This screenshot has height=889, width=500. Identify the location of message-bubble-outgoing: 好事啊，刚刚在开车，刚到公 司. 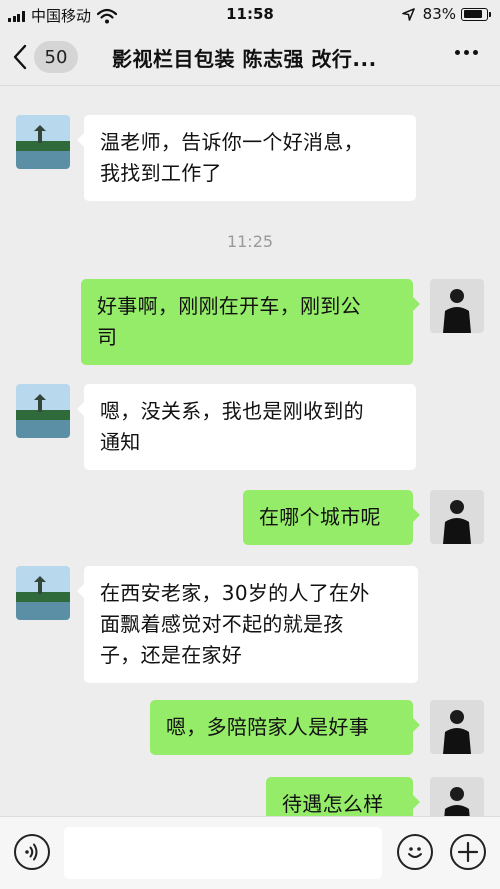
(250, 322).